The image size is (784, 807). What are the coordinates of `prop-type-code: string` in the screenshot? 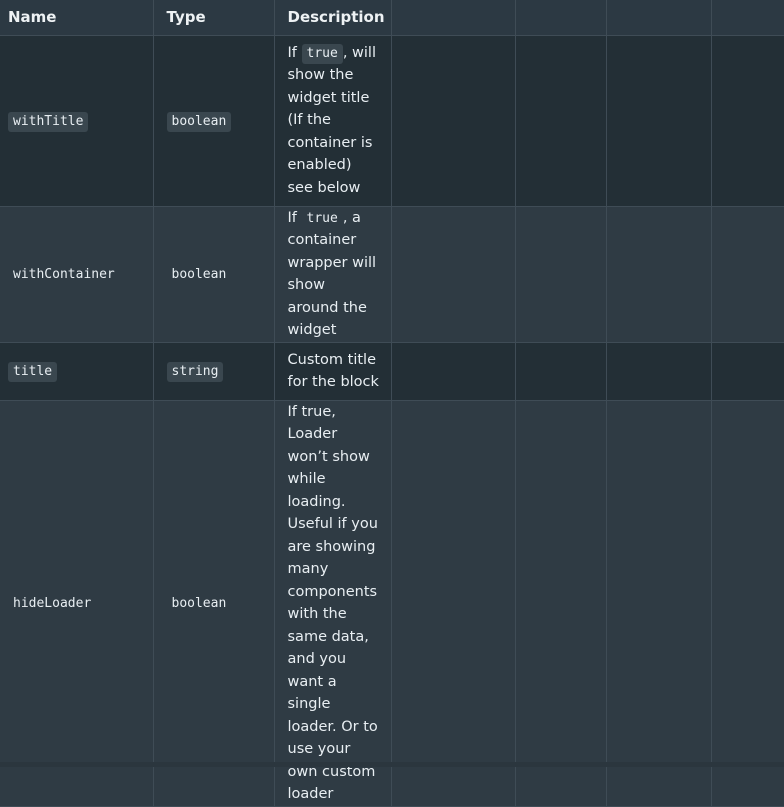 It's located at (195, 372).